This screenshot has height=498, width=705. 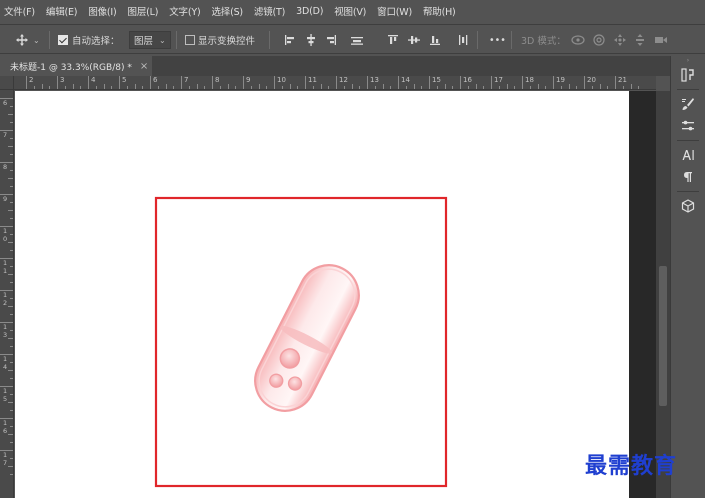 What do you see at coordinates (162, 40) in the screenshot?
I see `chevron-down-icon: ⌄` at bounding box center [162, 40].